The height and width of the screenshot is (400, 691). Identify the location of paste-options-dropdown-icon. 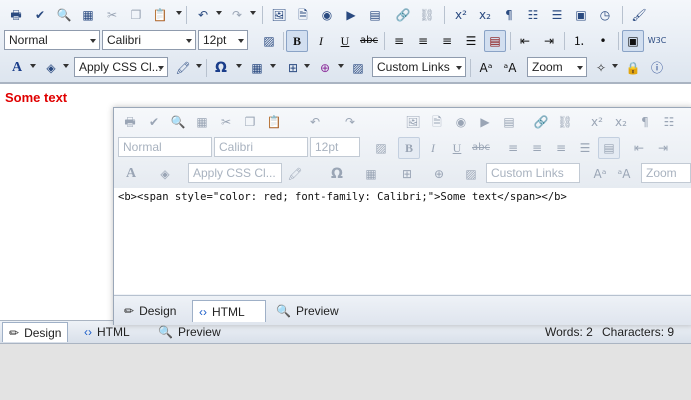
(307, 66).